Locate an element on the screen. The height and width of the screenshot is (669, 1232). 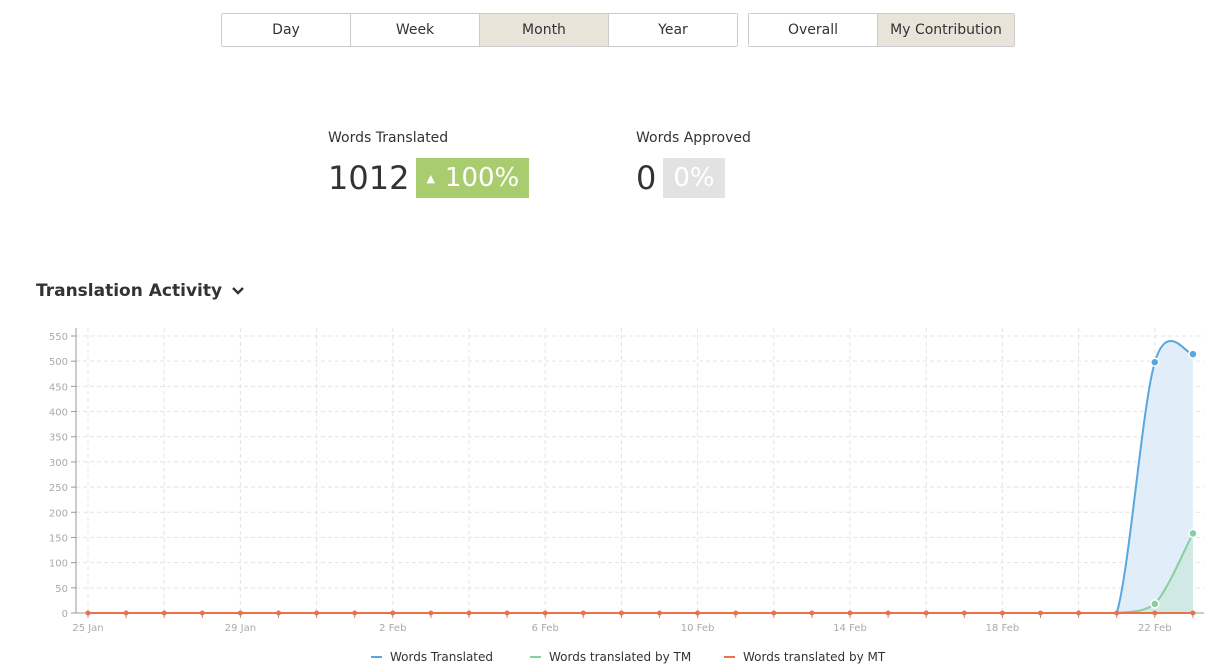
legend-label: Words translated by TM is located at coordinates (620, 657).